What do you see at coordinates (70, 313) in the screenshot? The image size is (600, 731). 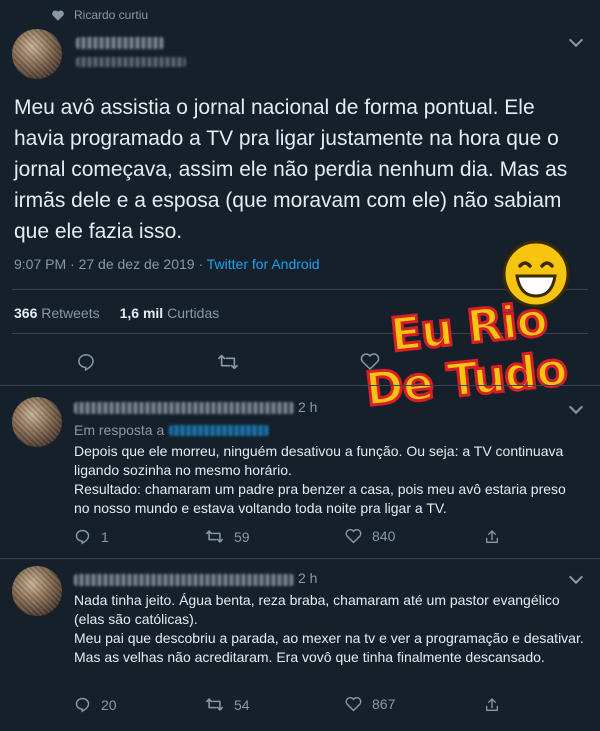 I see `retweets-label: Retweets` at bounding box center [70, 313].